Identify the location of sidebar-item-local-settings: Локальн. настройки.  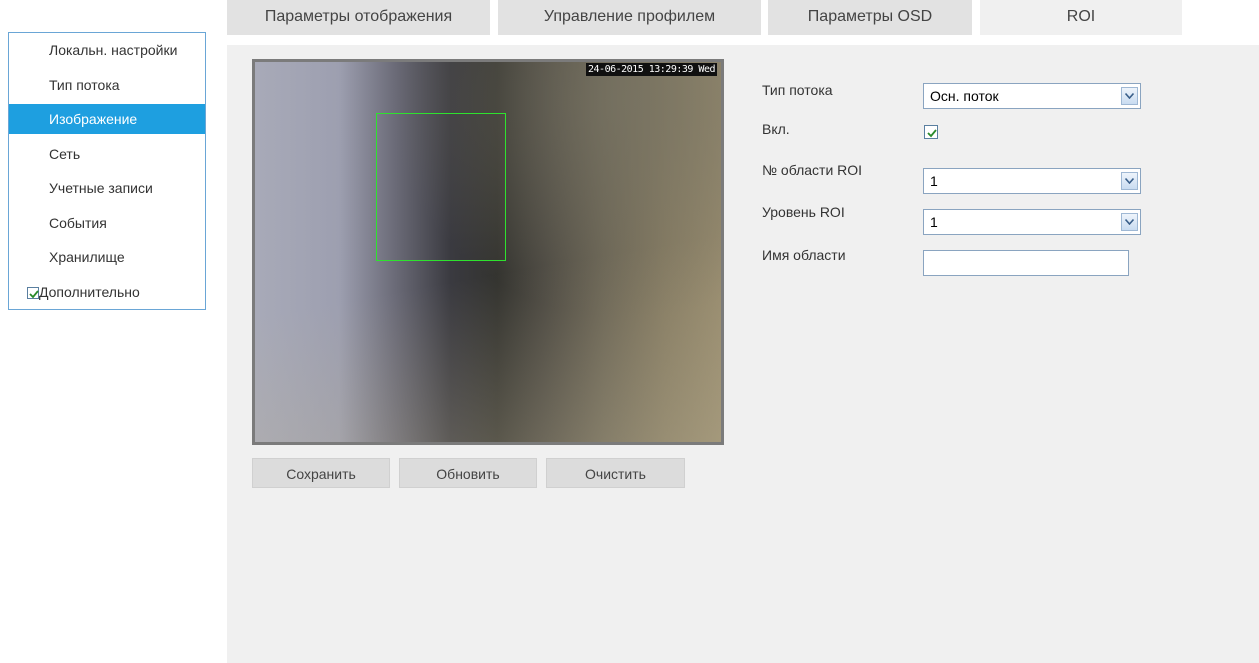
(107, 50).